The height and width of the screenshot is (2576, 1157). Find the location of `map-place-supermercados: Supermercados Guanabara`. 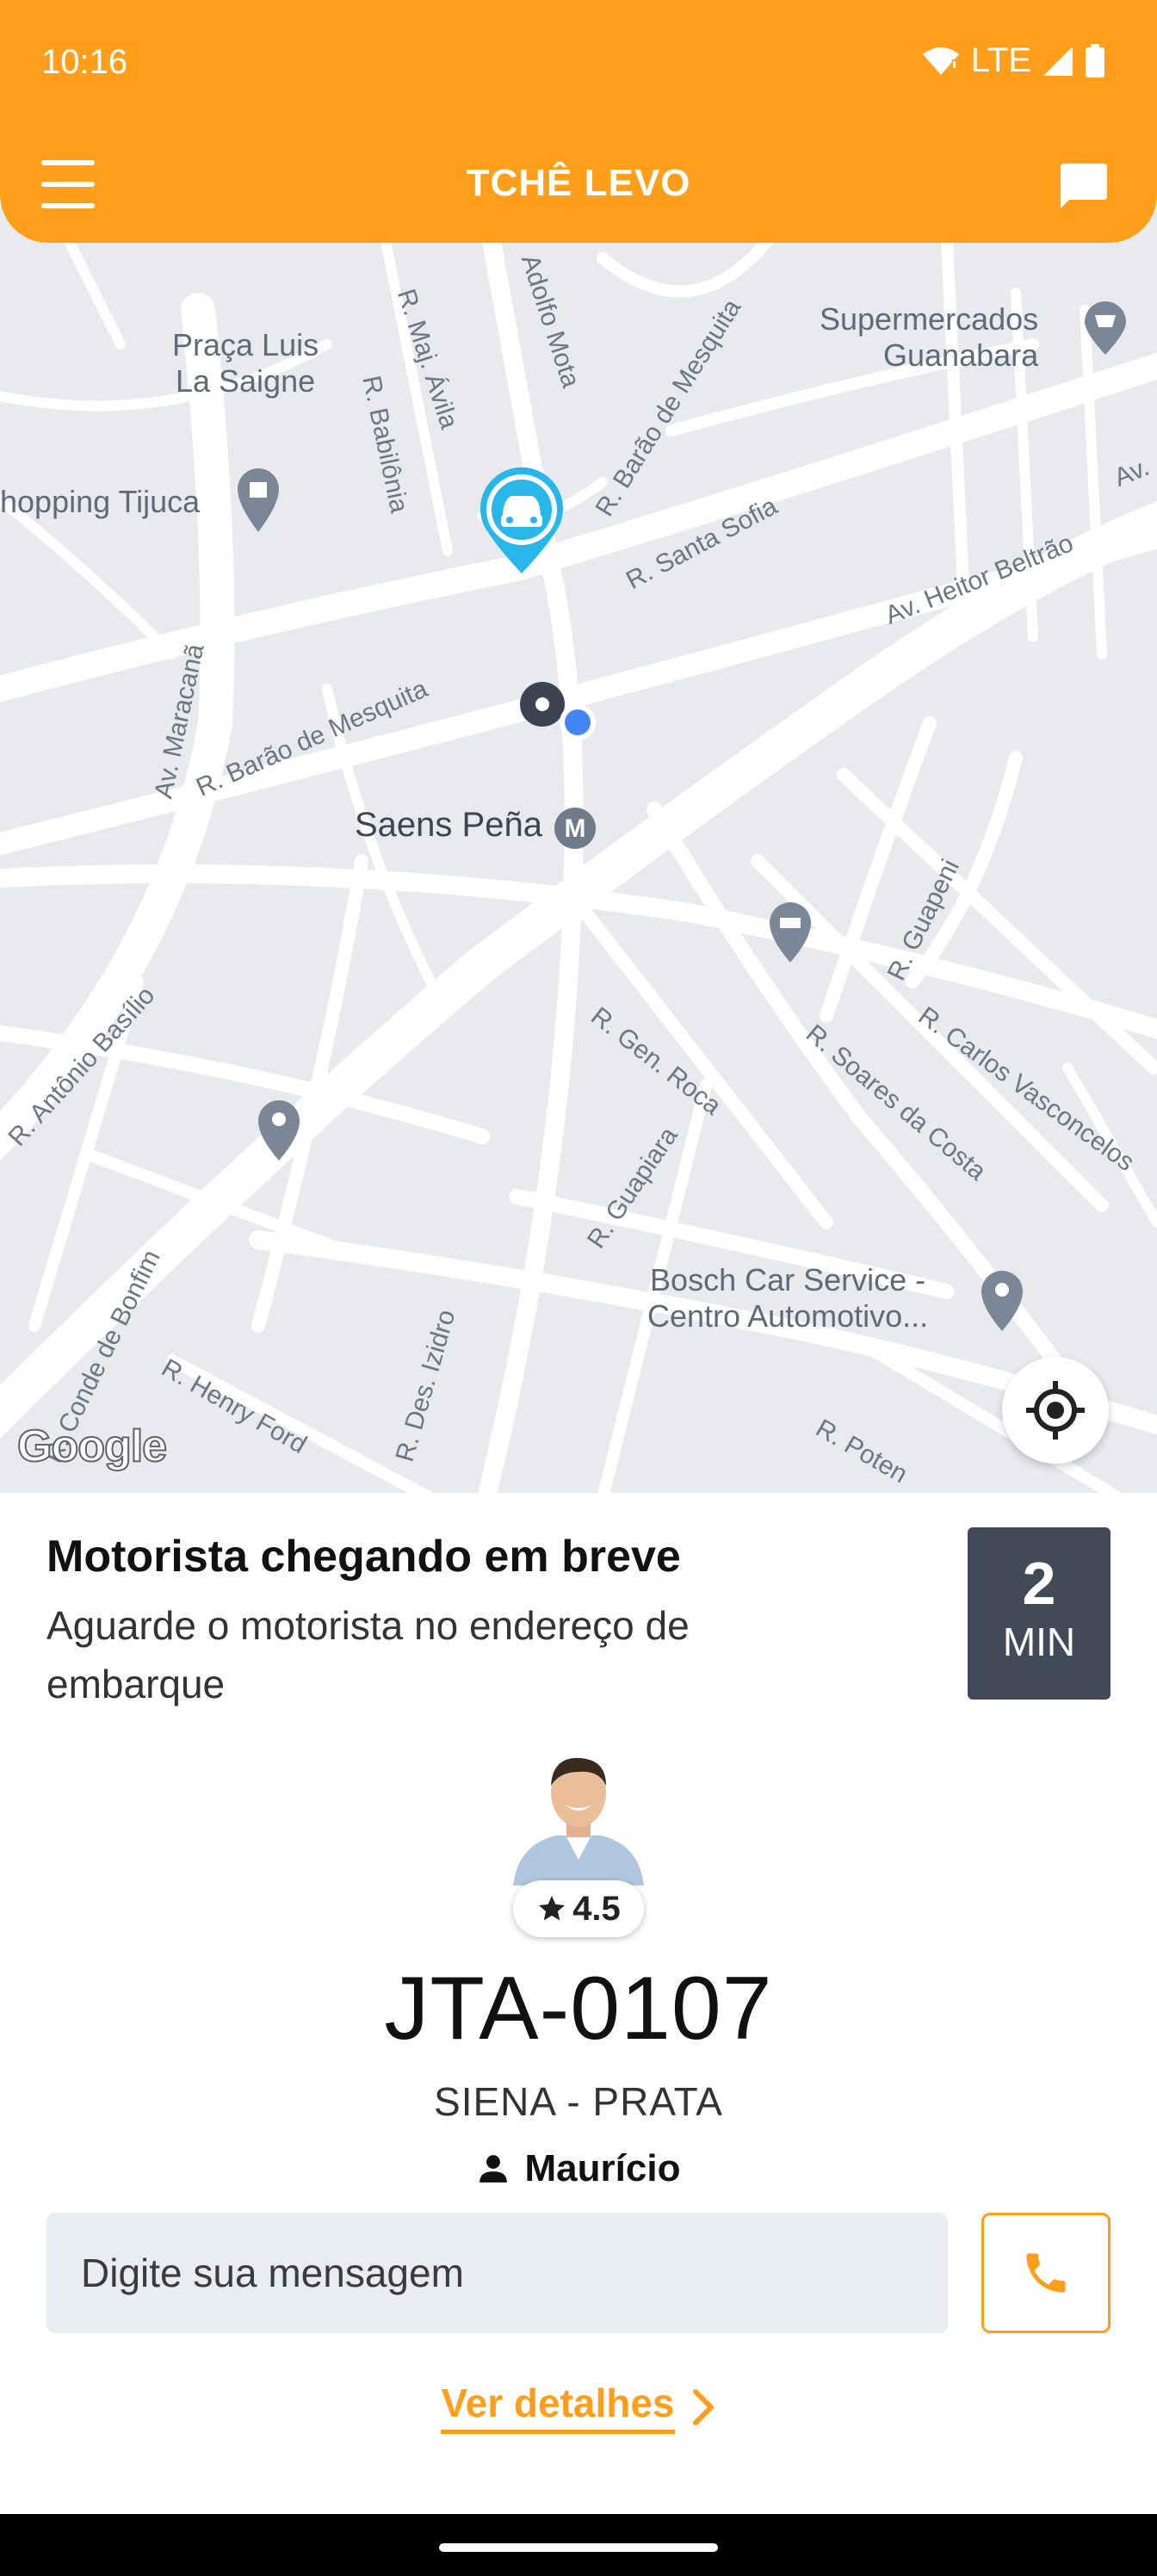

map-place-supermercados: Supermercados Guanabara is located at coordinates (929, 338).